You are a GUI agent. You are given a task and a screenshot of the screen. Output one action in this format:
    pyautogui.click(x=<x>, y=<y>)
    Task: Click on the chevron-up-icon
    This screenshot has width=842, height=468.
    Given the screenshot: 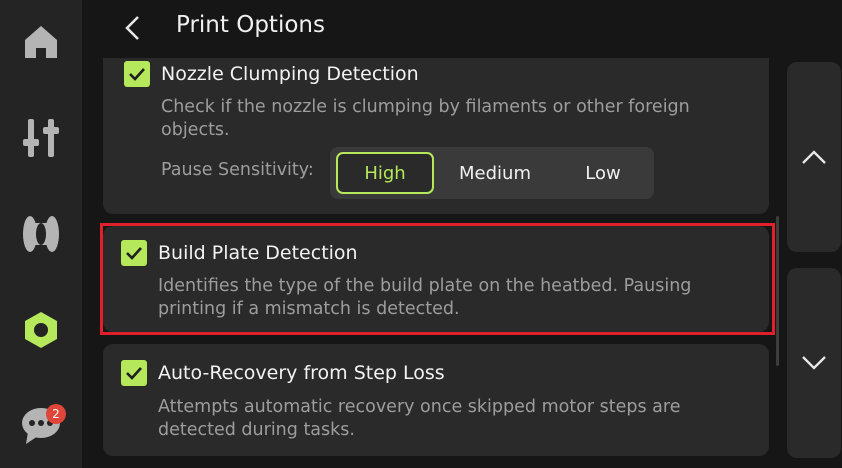 What is the action you would take?
    pyautogui.click(x=814, y=157)
    